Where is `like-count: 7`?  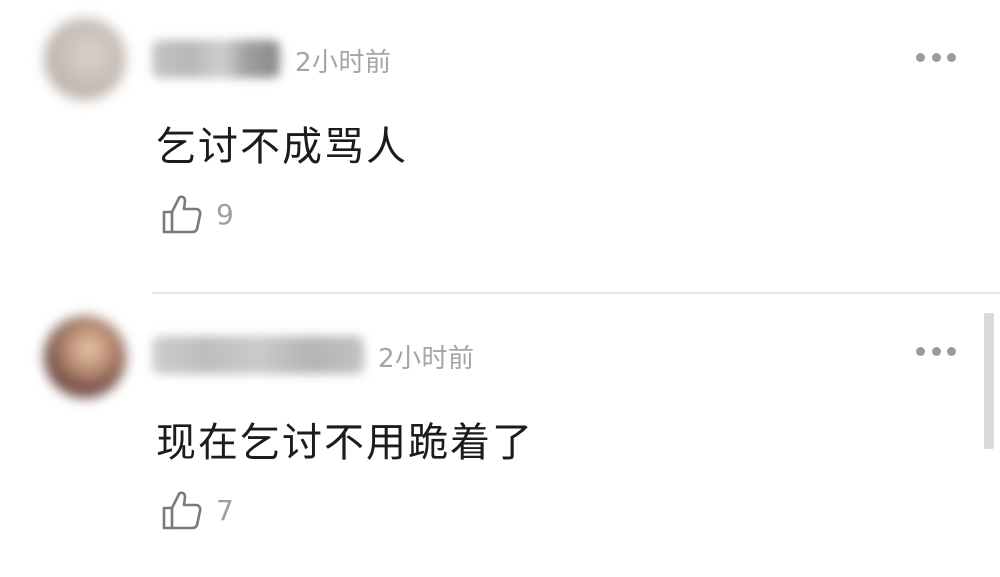
like-count: 7 is located at coordinates (225, 510).